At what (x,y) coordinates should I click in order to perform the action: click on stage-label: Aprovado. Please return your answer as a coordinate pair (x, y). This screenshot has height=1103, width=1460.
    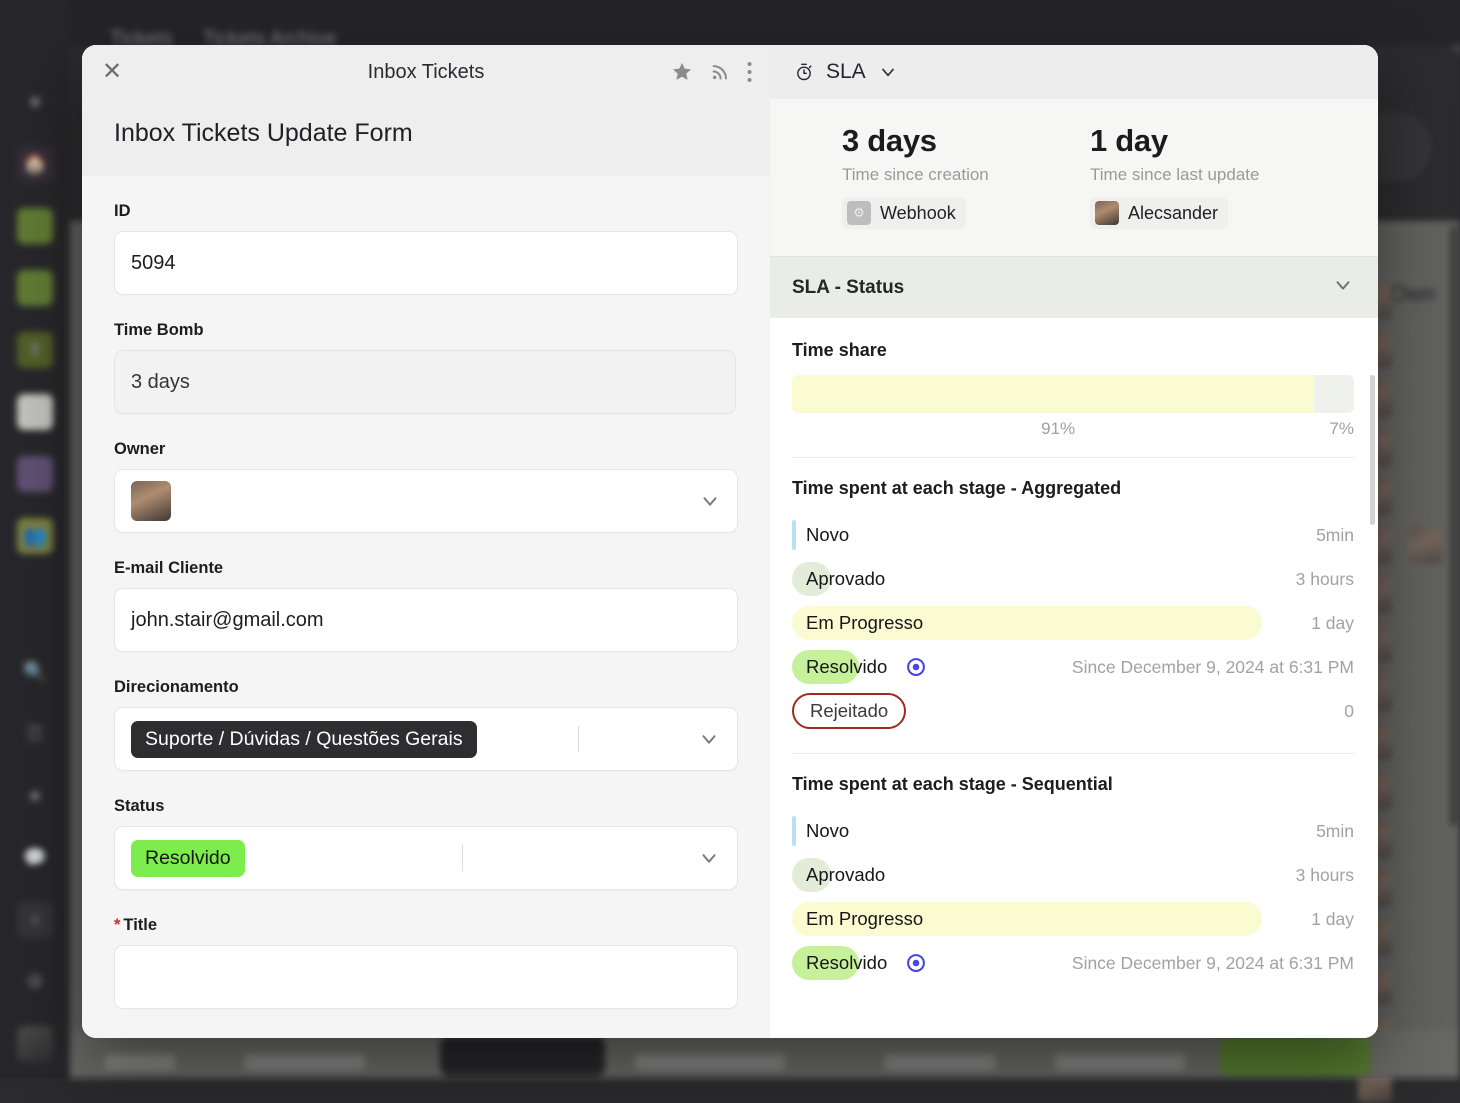
    Looking at the image, I should click on (838, 875).